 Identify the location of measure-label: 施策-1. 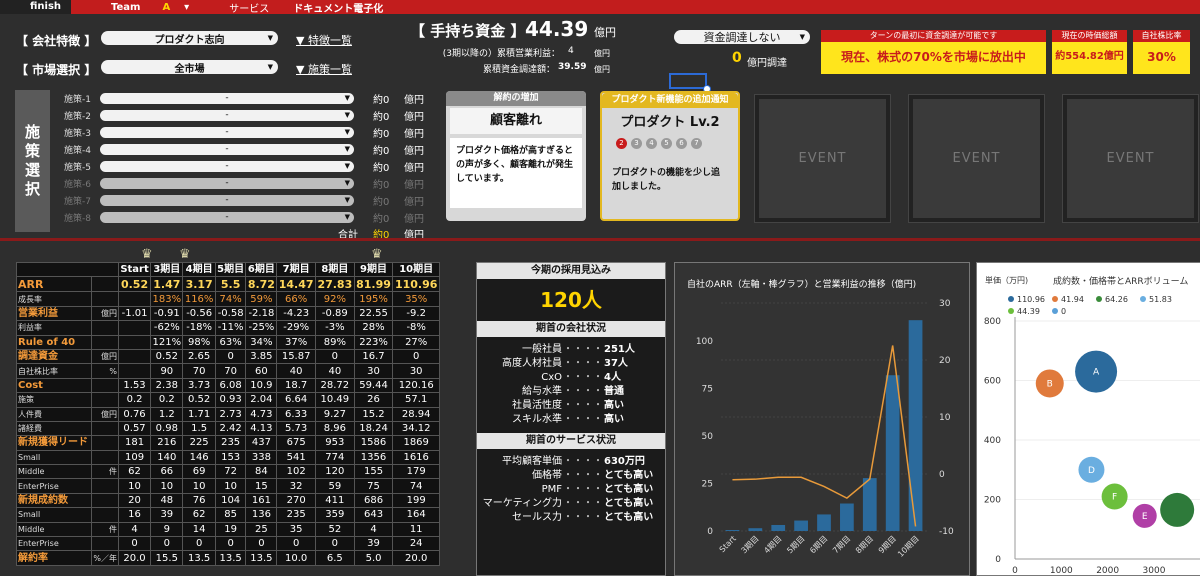
(77, 100).